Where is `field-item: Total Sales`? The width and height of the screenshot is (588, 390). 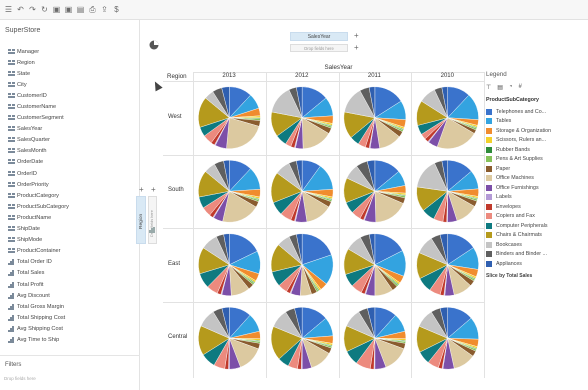
field-item: Total Sales is located at coordinates (73, 273).